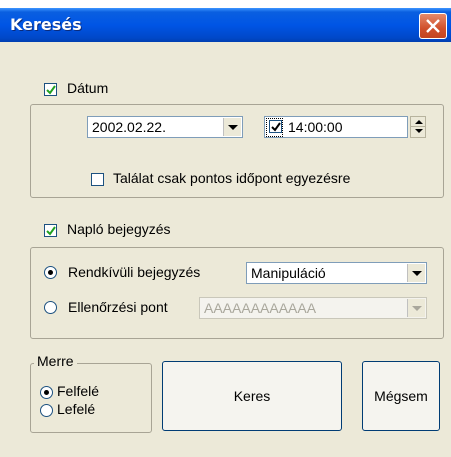 This screenshot has height=457, width=451. I want to click on date-dropdown-button, so click(232, 127).